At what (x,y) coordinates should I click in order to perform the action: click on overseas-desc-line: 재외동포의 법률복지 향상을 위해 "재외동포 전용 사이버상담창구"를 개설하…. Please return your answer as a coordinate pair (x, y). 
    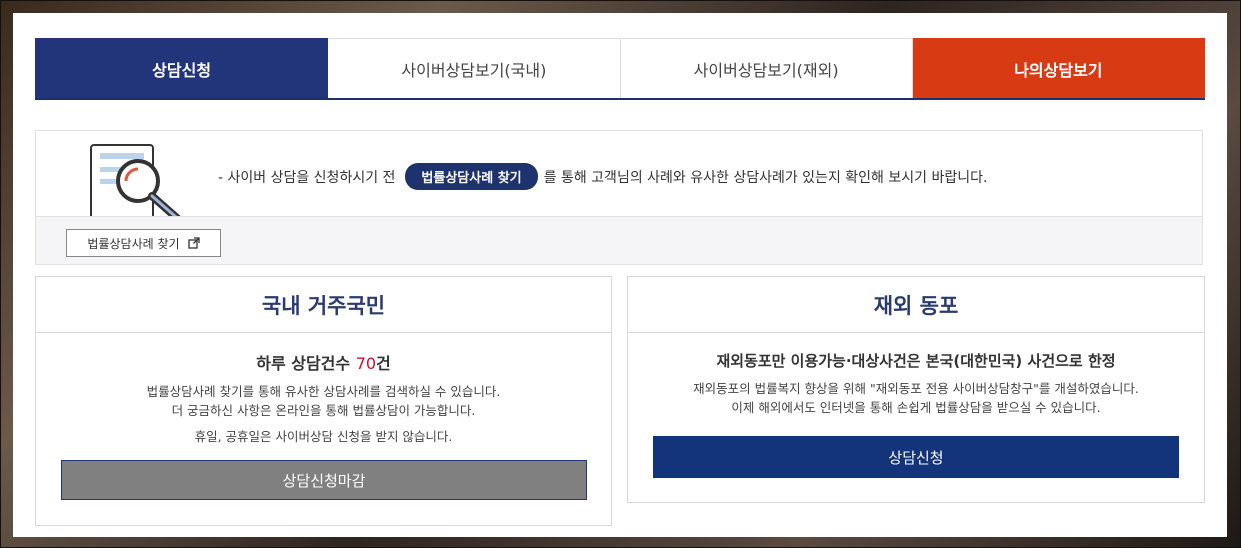
    Looking at the image, I should click on (916, 388).